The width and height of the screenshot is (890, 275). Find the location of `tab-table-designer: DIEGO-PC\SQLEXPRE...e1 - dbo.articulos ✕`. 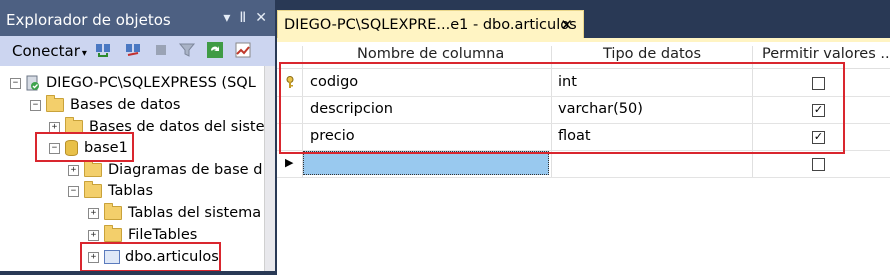

tab-table-designer: DIEGO-PC\SQLEXPRE...e1 - dbo.articulos ✕ is located at coordinates (430, 24).